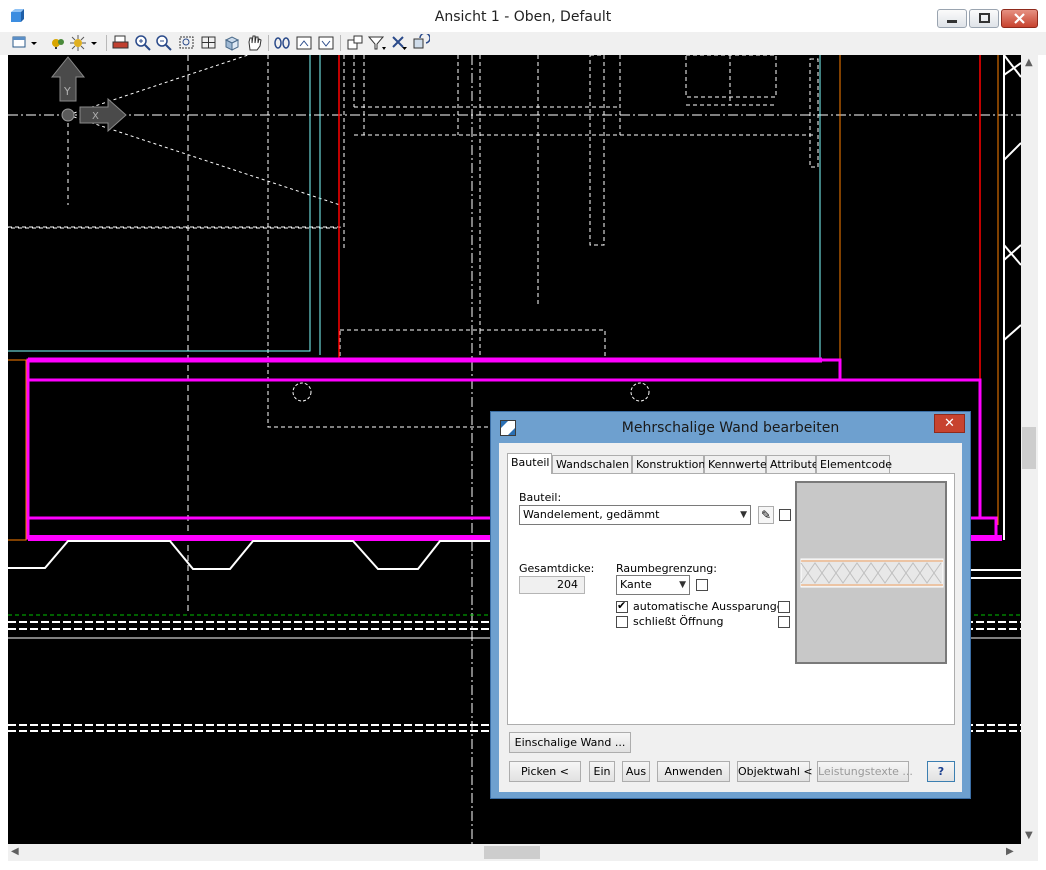 This screenshot has height=870, width=1046. Describe the element at coordinates (854, 464) in the screenshot. I see `tab-elementcode: Elementcode` at that location.